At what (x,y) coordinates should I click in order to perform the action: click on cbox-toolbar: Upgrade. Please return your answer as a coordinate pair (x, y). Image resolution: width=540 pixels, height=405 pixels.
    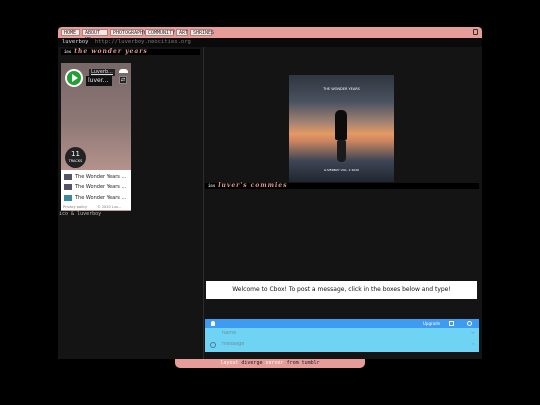
    Looking at the image, I should click on (342, 323).